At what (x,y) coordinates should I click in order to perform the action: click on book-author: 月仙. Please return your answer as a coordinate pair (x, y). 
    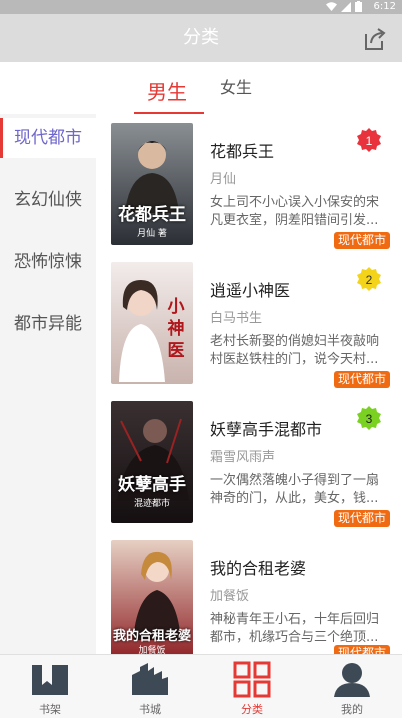
    Looking at the image, I should click on (223, 179).